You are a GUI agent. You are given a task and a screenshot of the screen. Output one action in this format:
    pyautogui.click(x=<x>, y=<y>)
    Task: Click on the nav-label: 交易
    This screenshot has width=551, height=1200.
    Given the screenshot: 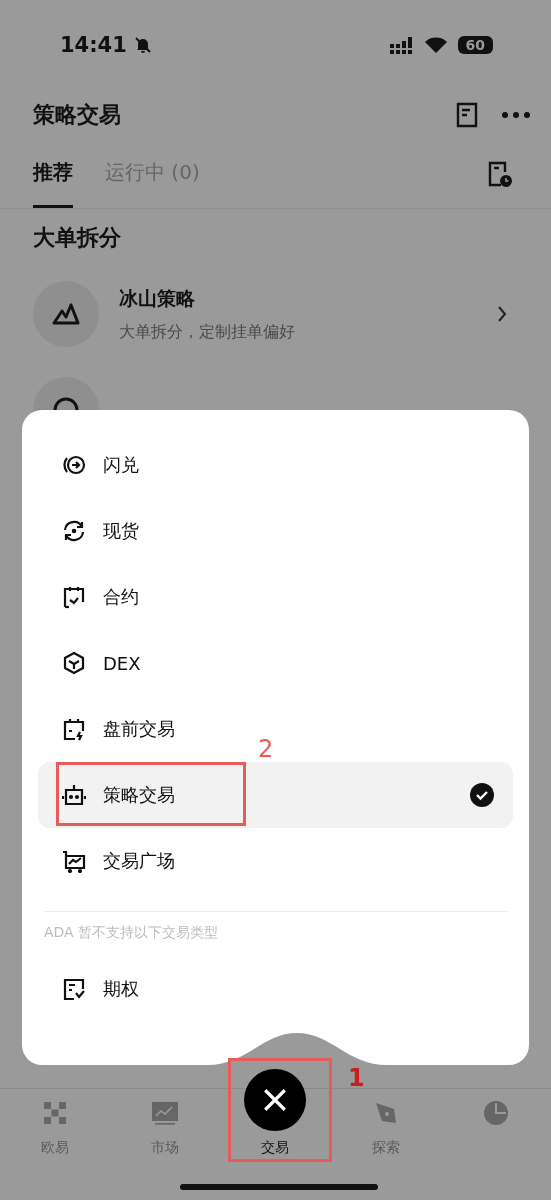 What is the action you would take?
    pyautogui.click(x=275, y=1148)
    